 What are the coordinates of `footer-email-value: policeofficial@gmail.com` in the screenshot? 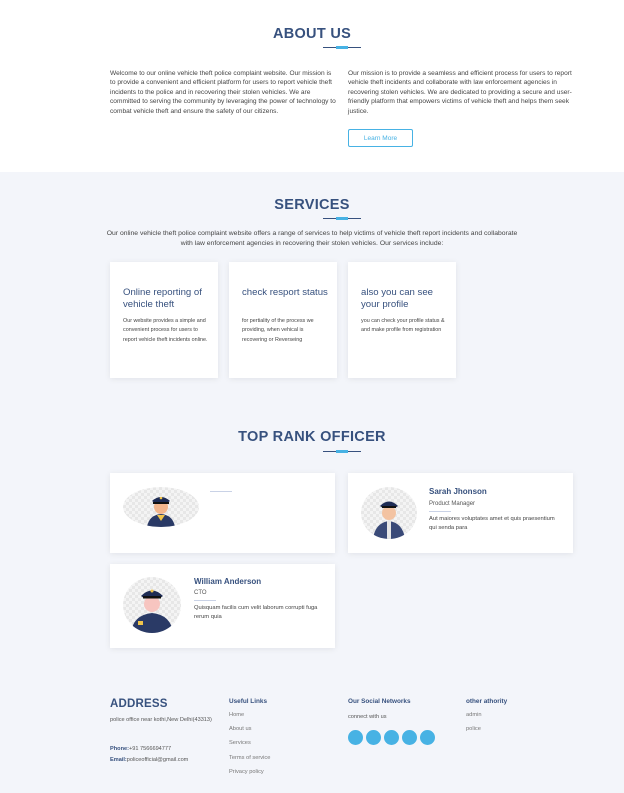 It's located at (157, 760).